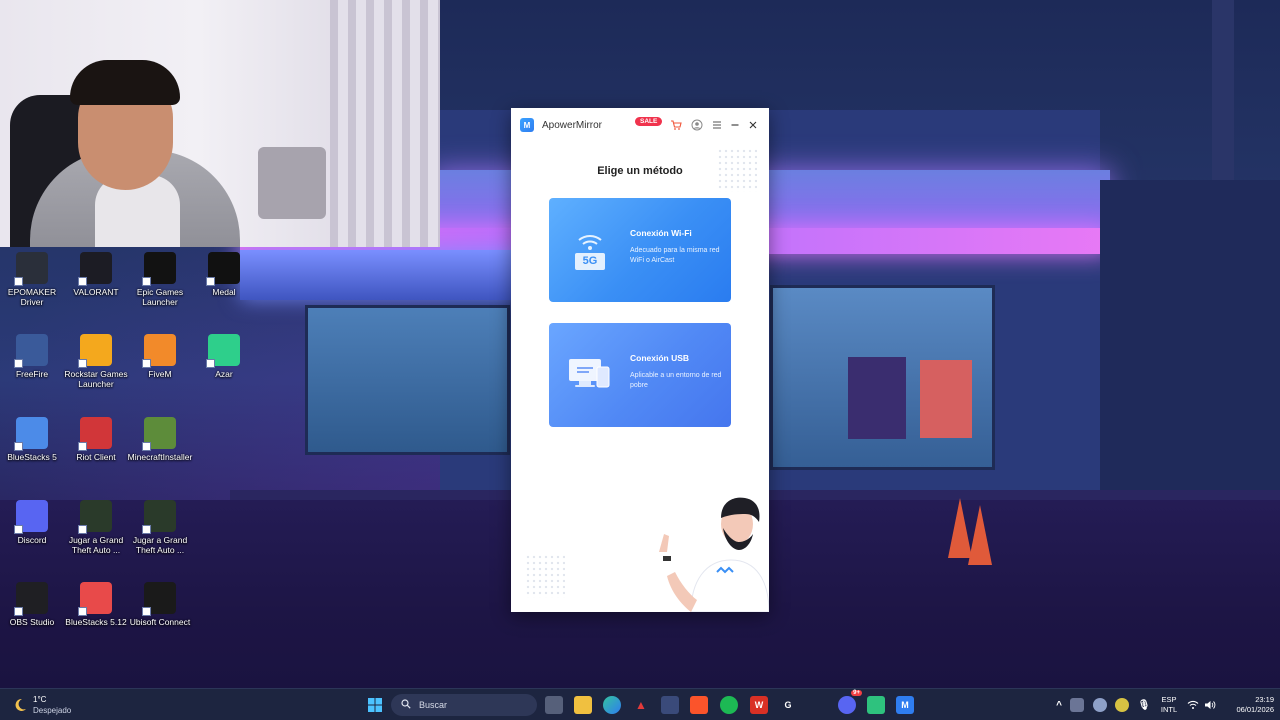 The height and width of the screenshot is (720, 1280). Describe the element at coordinates (737, 170) in the screenshot. I see `decorative-dot-grid` at that location.